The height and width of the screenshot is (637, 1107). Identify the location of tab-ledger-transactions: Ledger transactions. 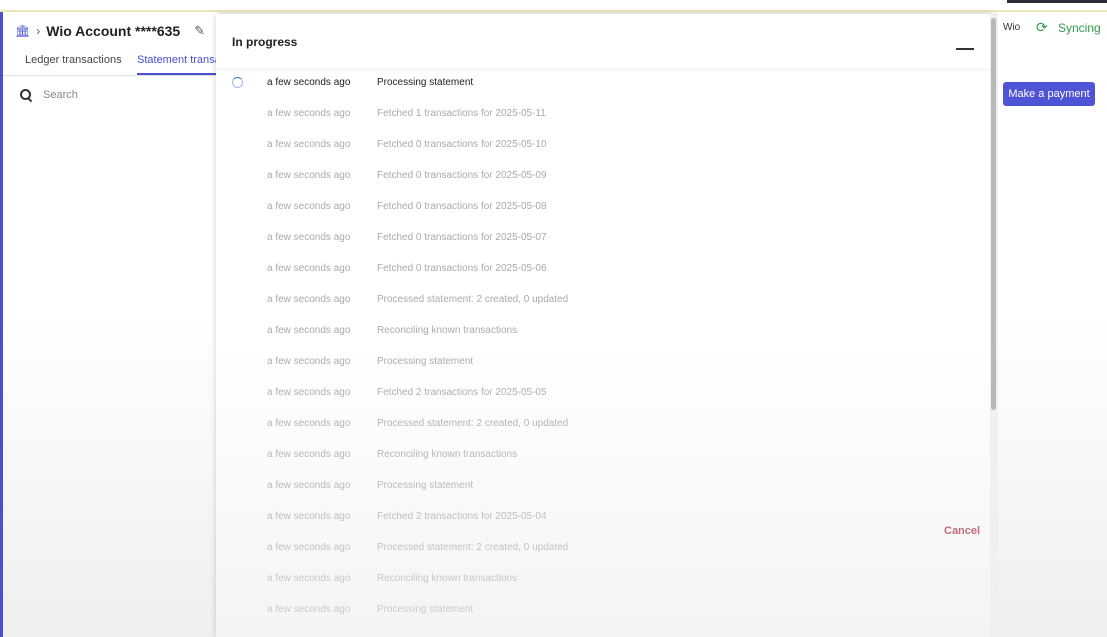
(73, 60).